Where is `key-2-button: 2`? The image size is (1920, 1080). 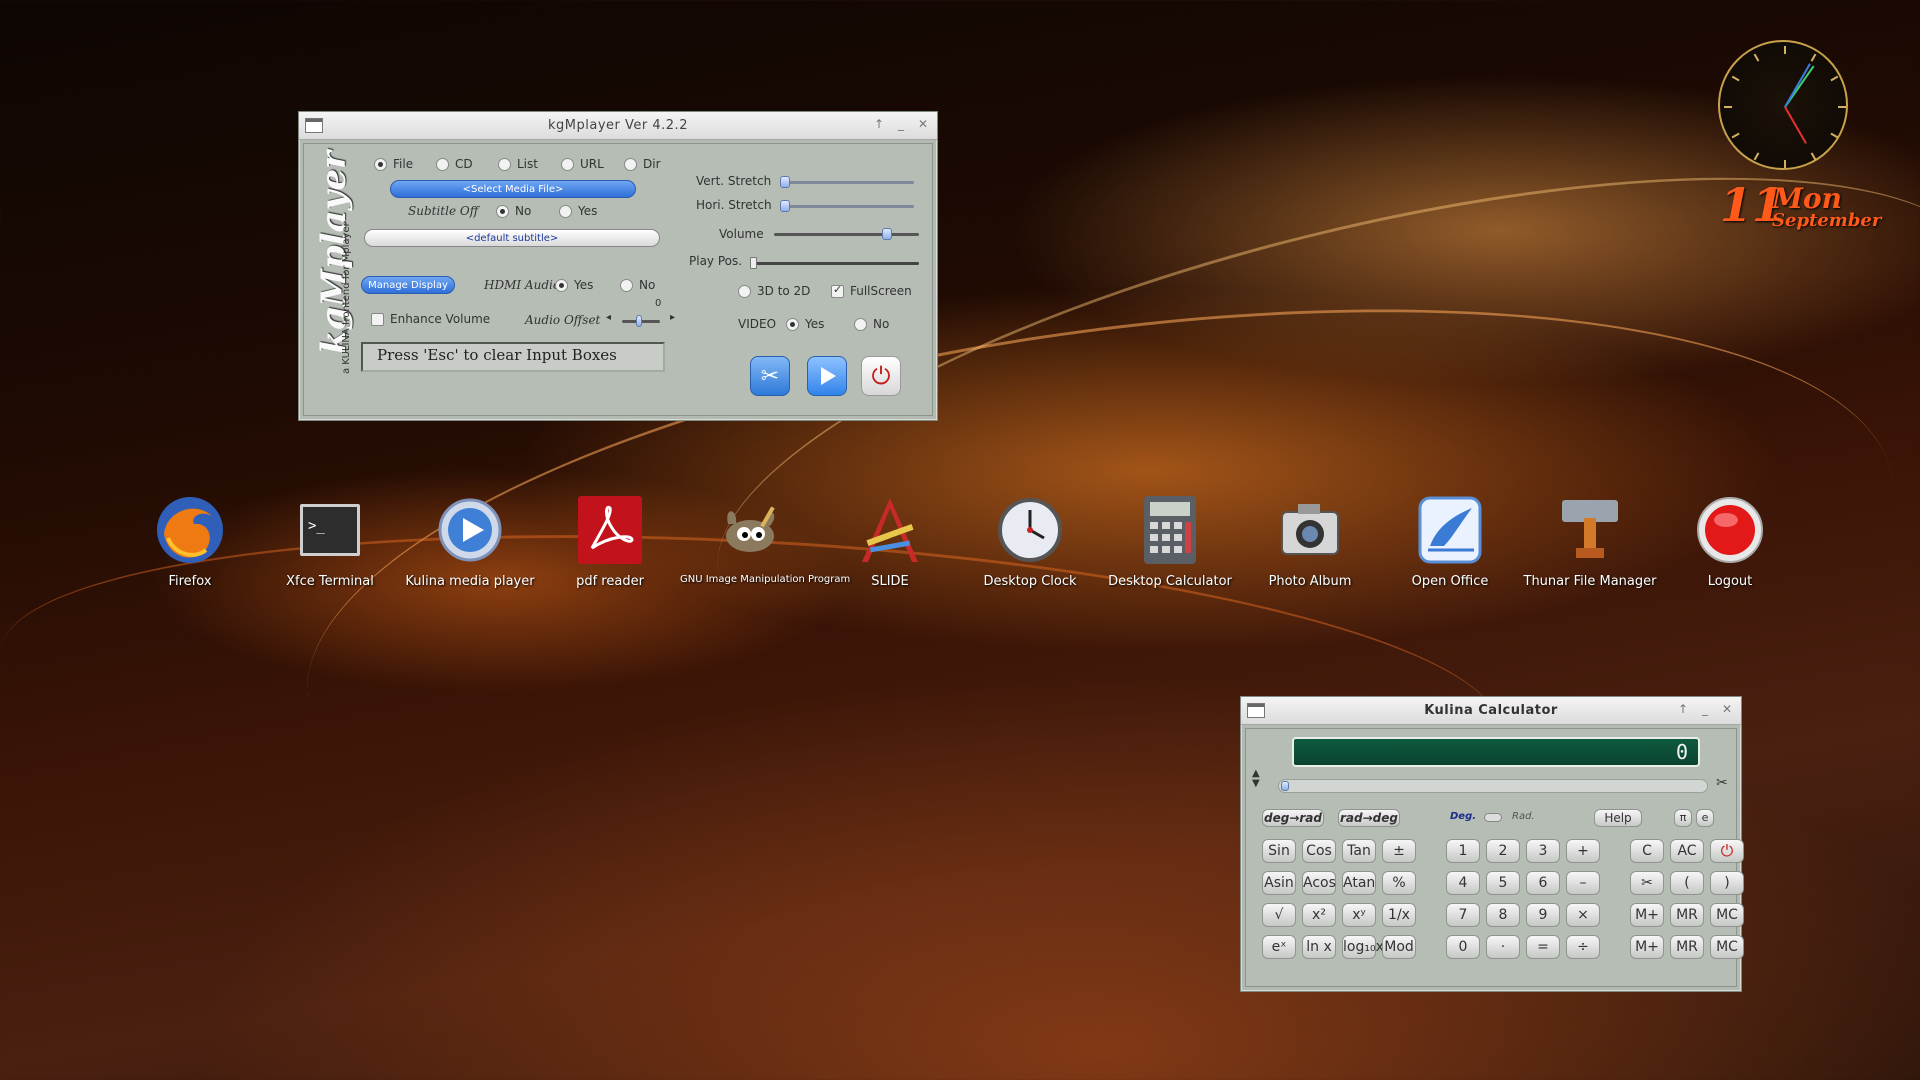
key-2-button: 2 is located at coordinates (1503, 851).